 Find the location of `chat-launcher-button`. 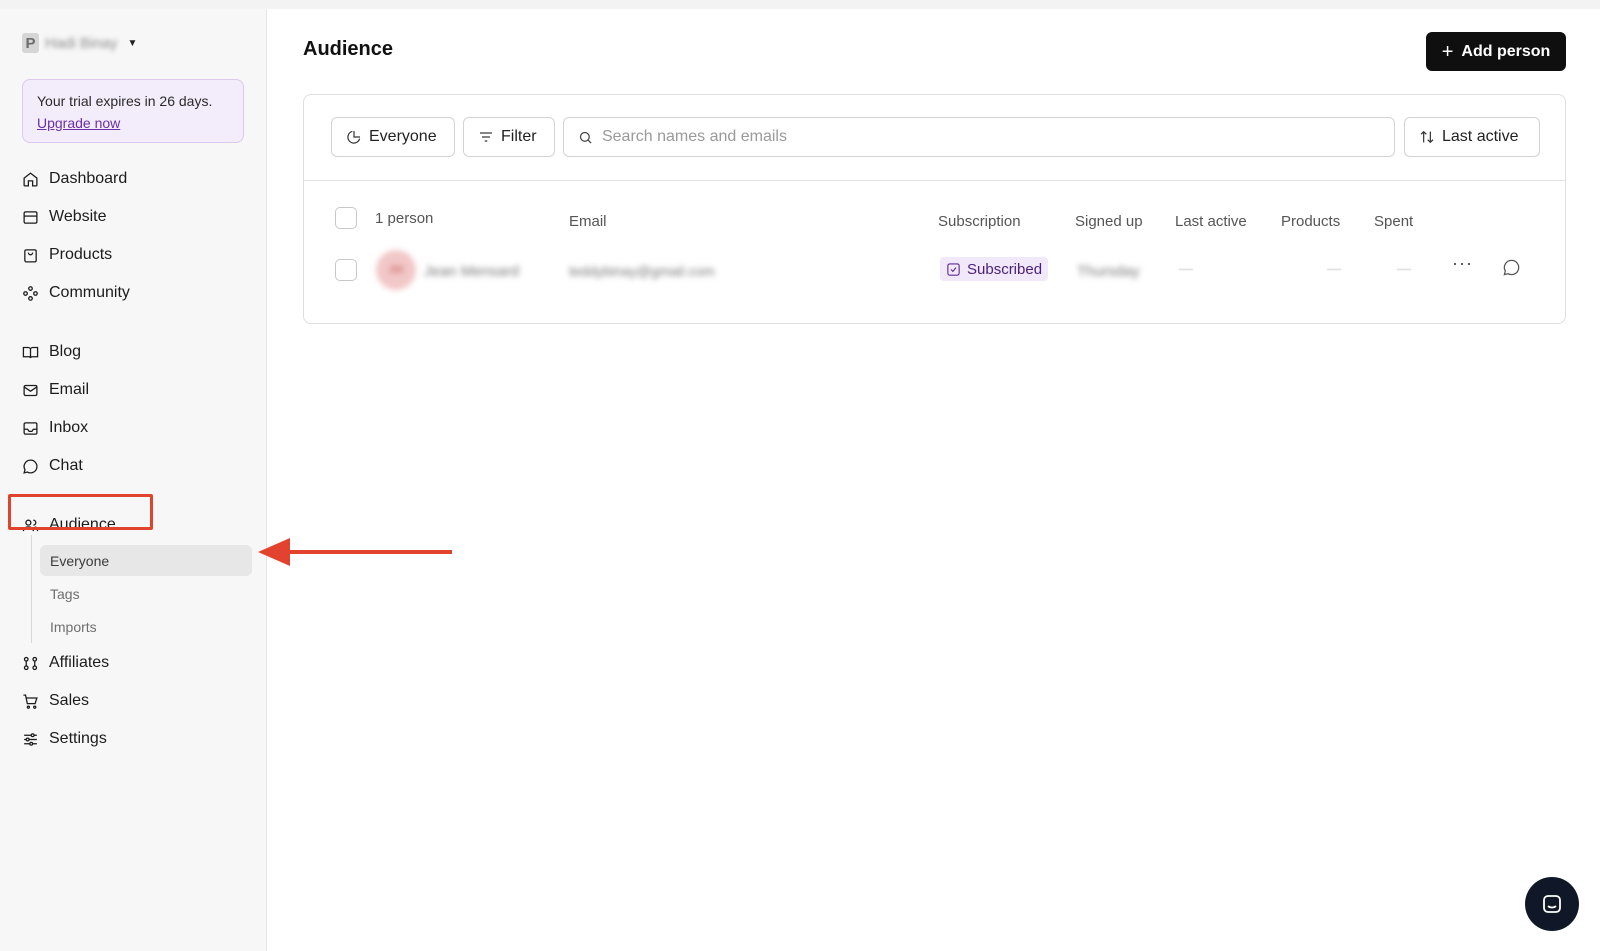

chat-launcher-button is located at coordinates (1552, 904).